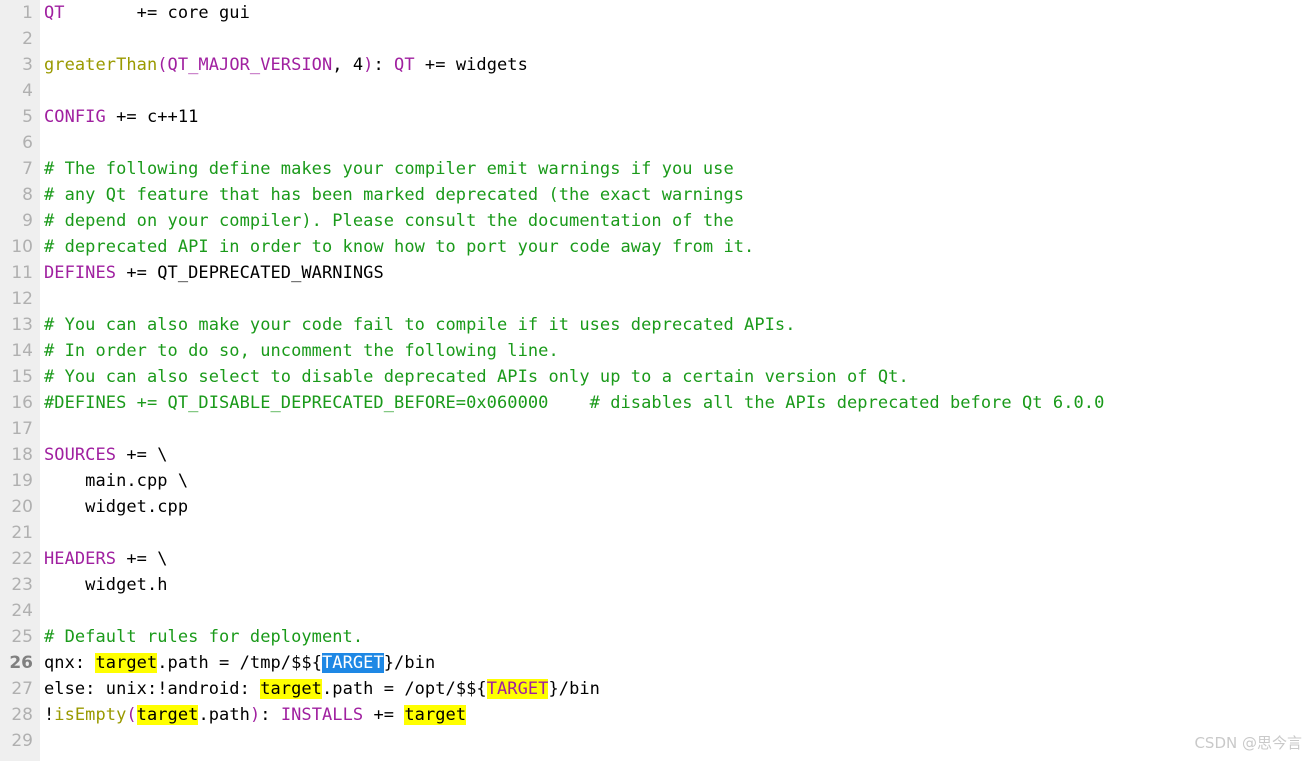  I want to click on line-content: widget.cpp, so click(676, 507).